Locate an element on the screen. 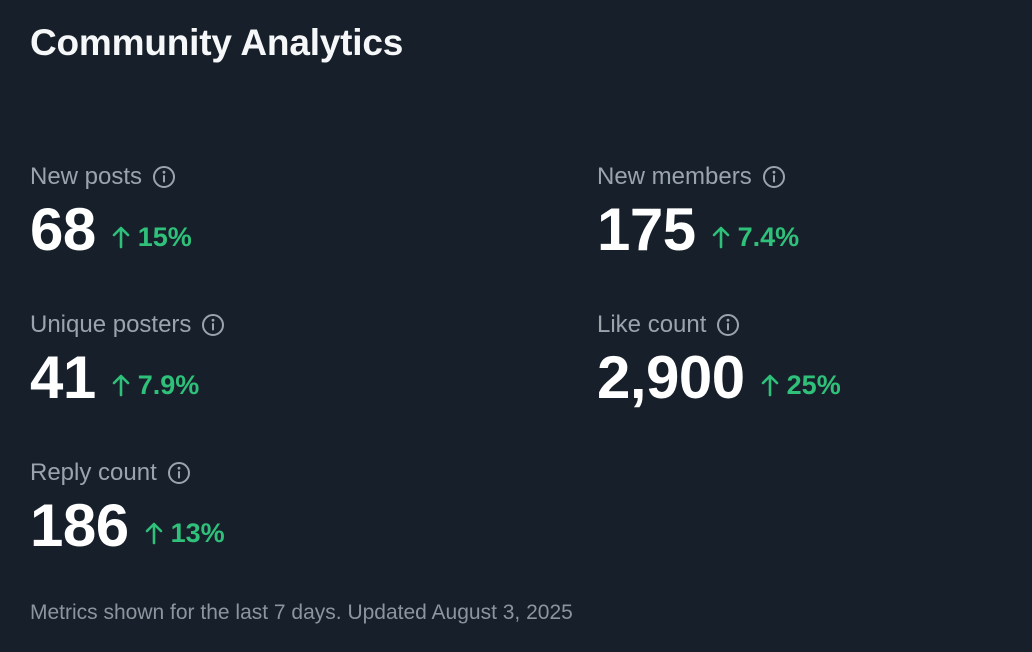 Image resolution: width=1032 pixels, height=652 pixels. metric-change-value: 15% is located at coordinates (164, 236).